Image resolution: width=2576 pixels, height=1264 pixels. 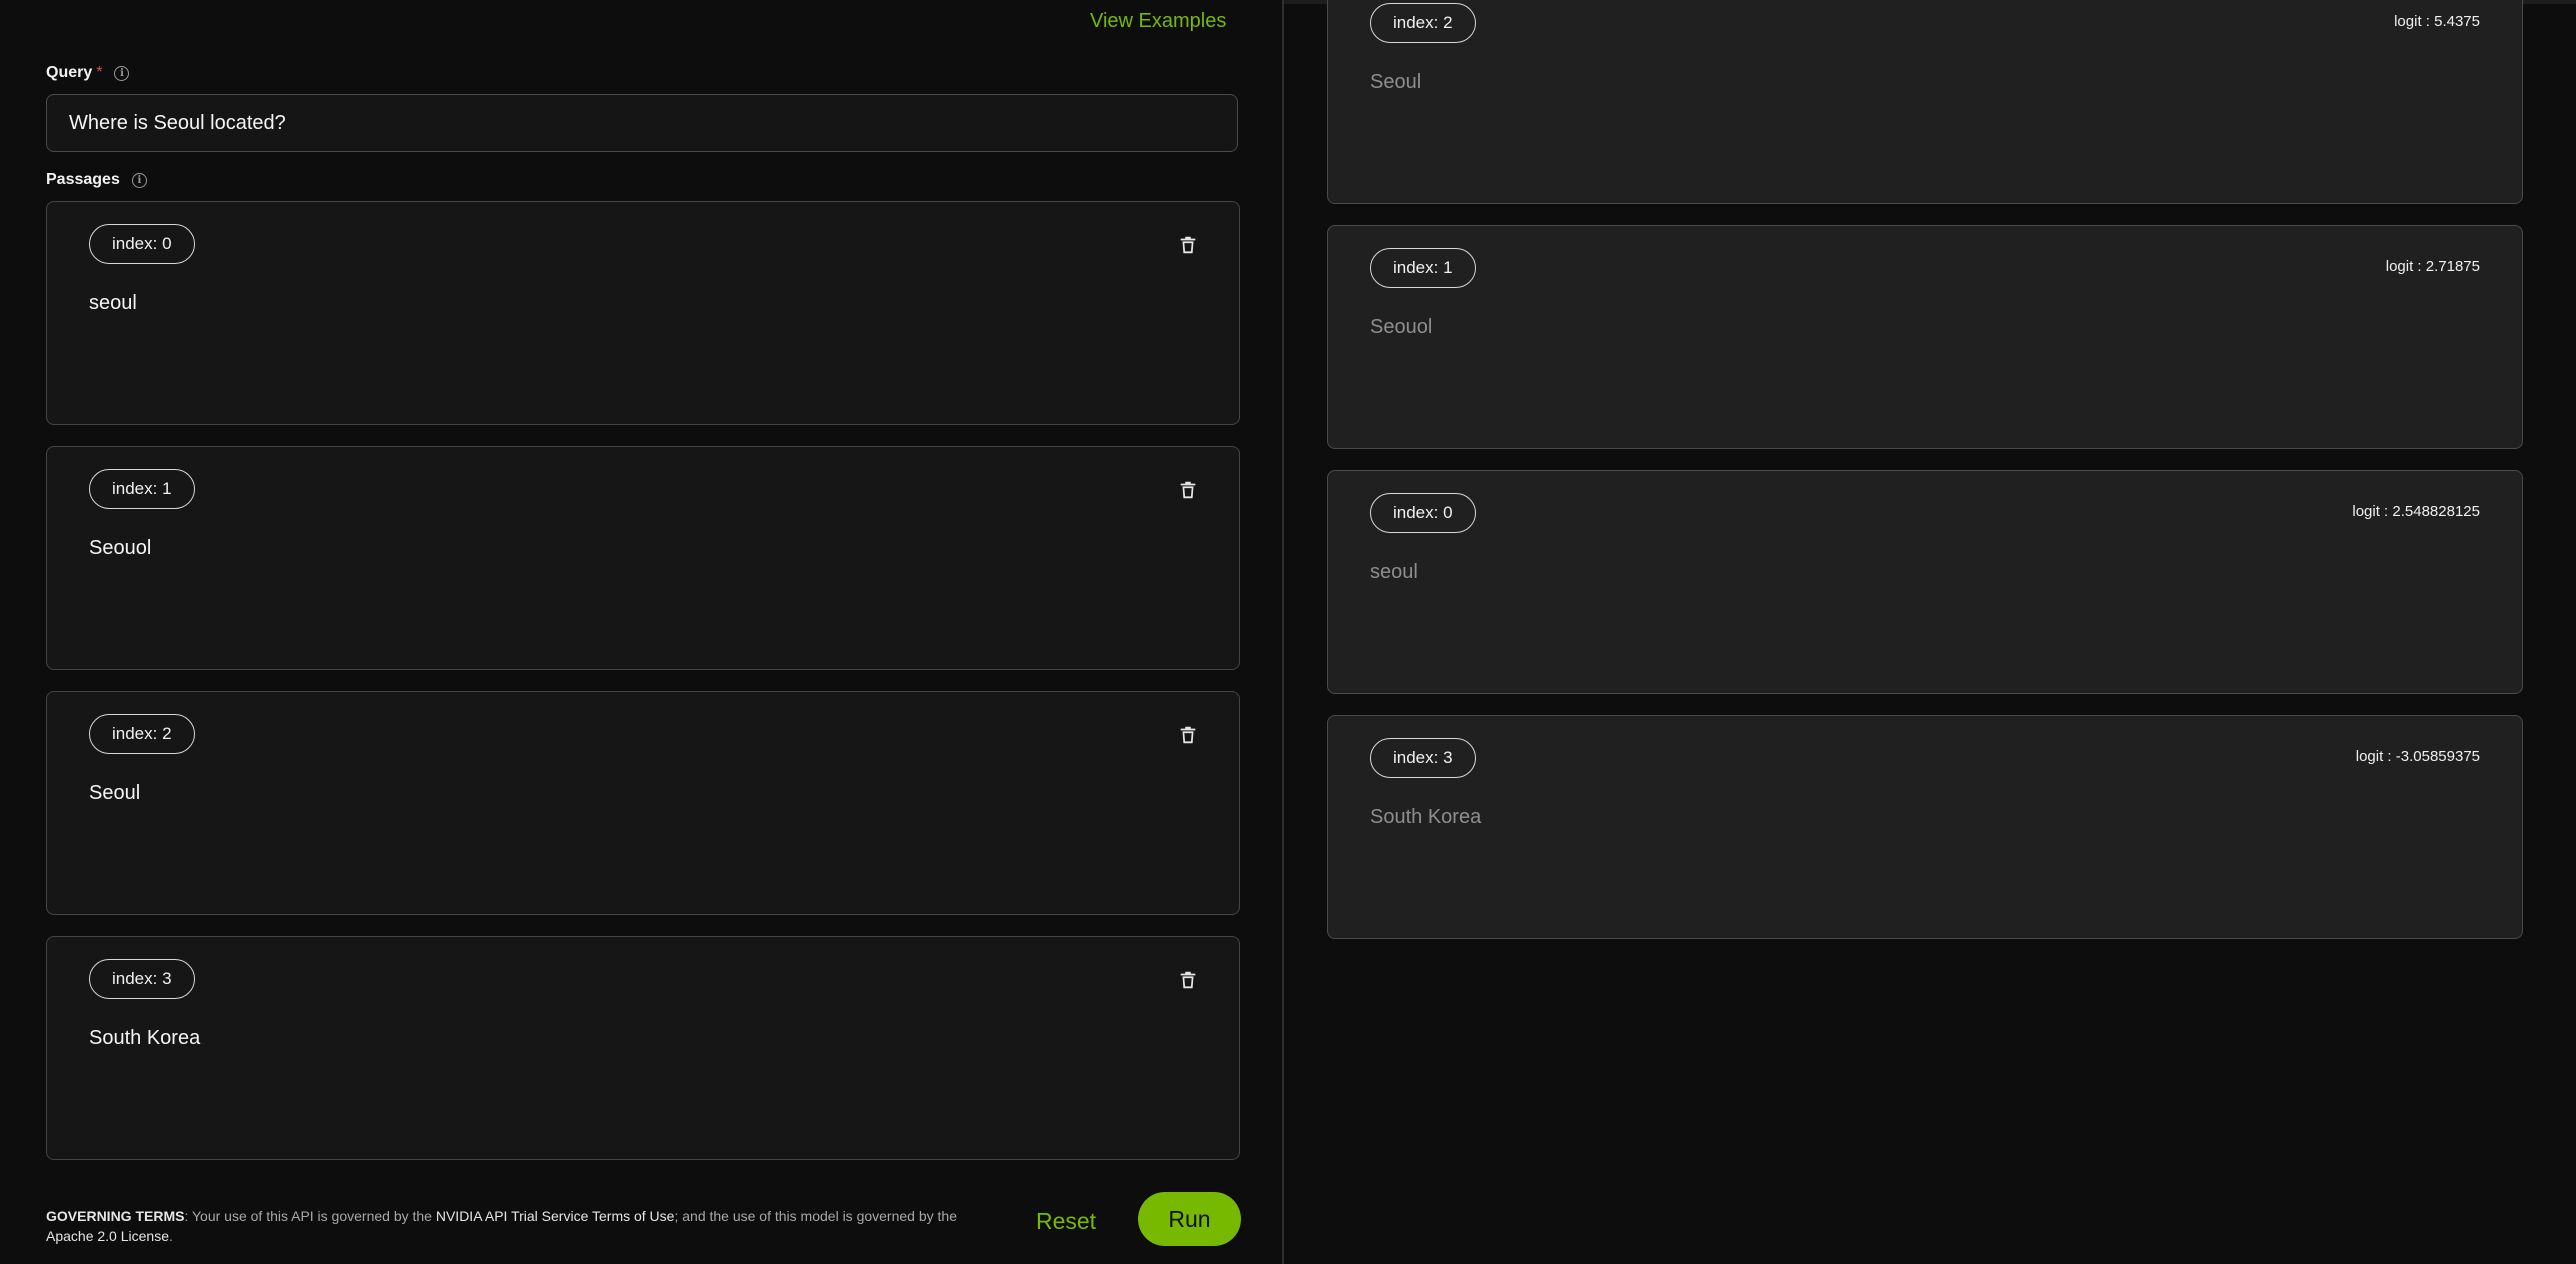 I want to click on query-input, so click(x=642, y=123).